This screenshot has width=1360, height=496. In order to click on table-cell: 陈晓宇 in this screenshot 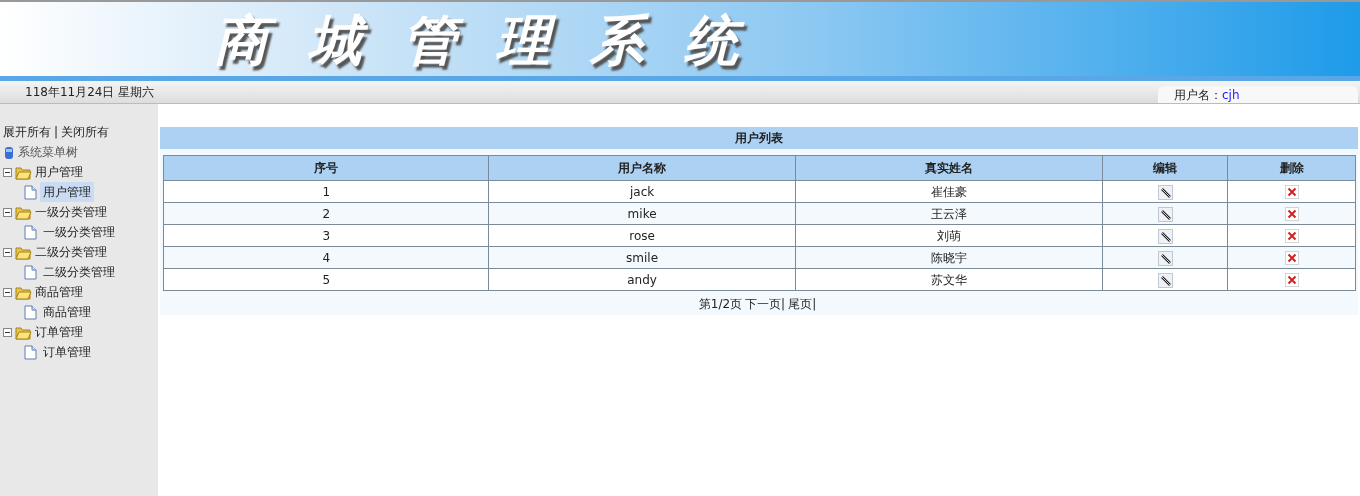, I will do `click(949, 257)`.